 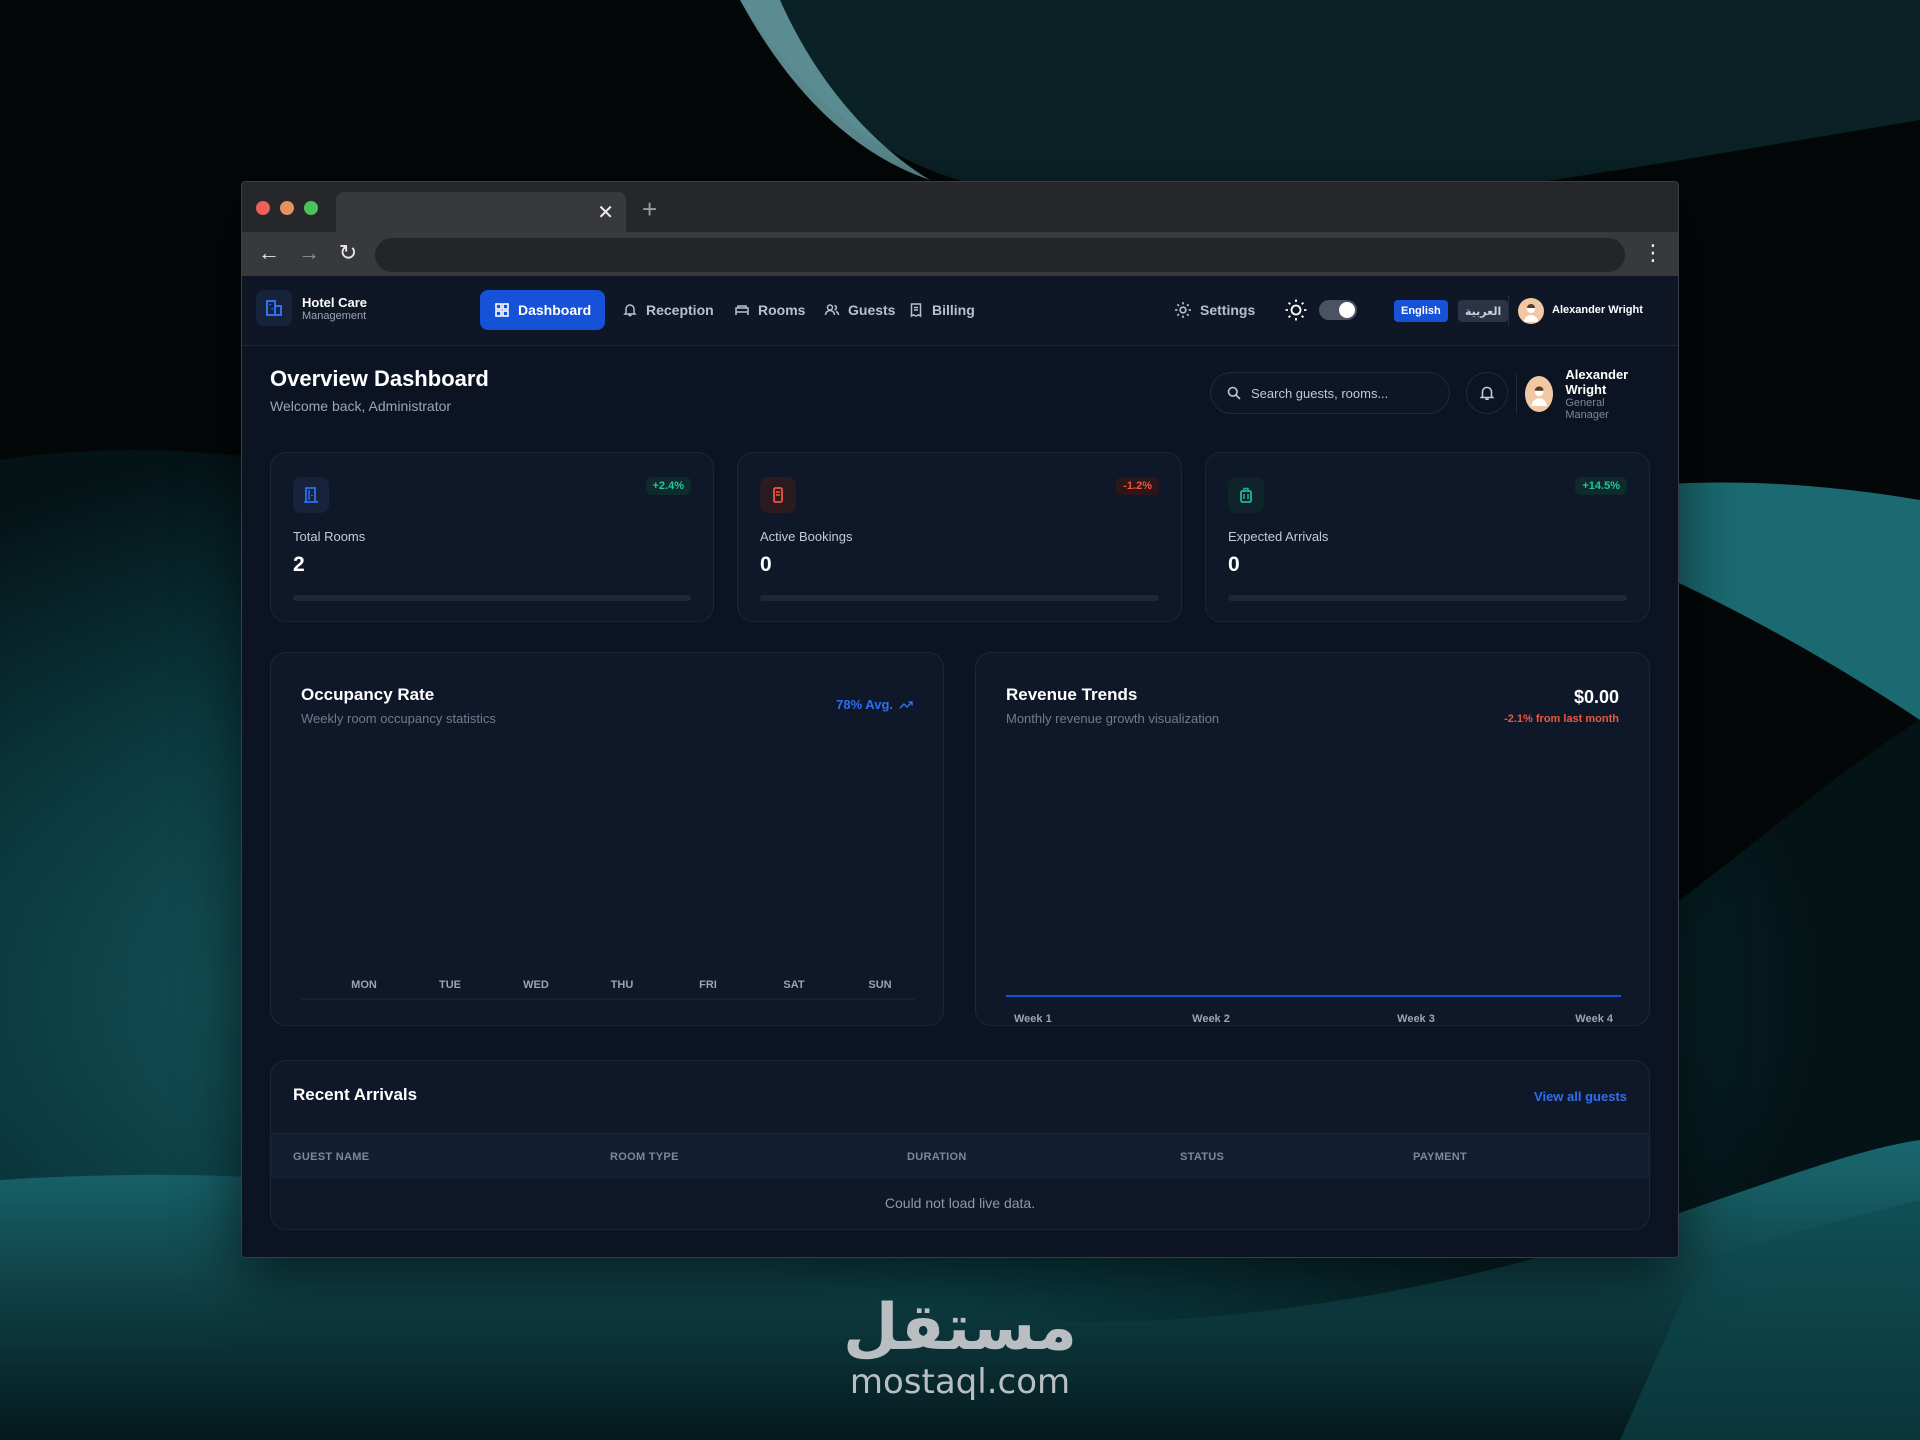 What do you see at coordinates (329, 536) in the screenshot?
I see `stat-label: Total Rooms` at bounding box center [329, 536].